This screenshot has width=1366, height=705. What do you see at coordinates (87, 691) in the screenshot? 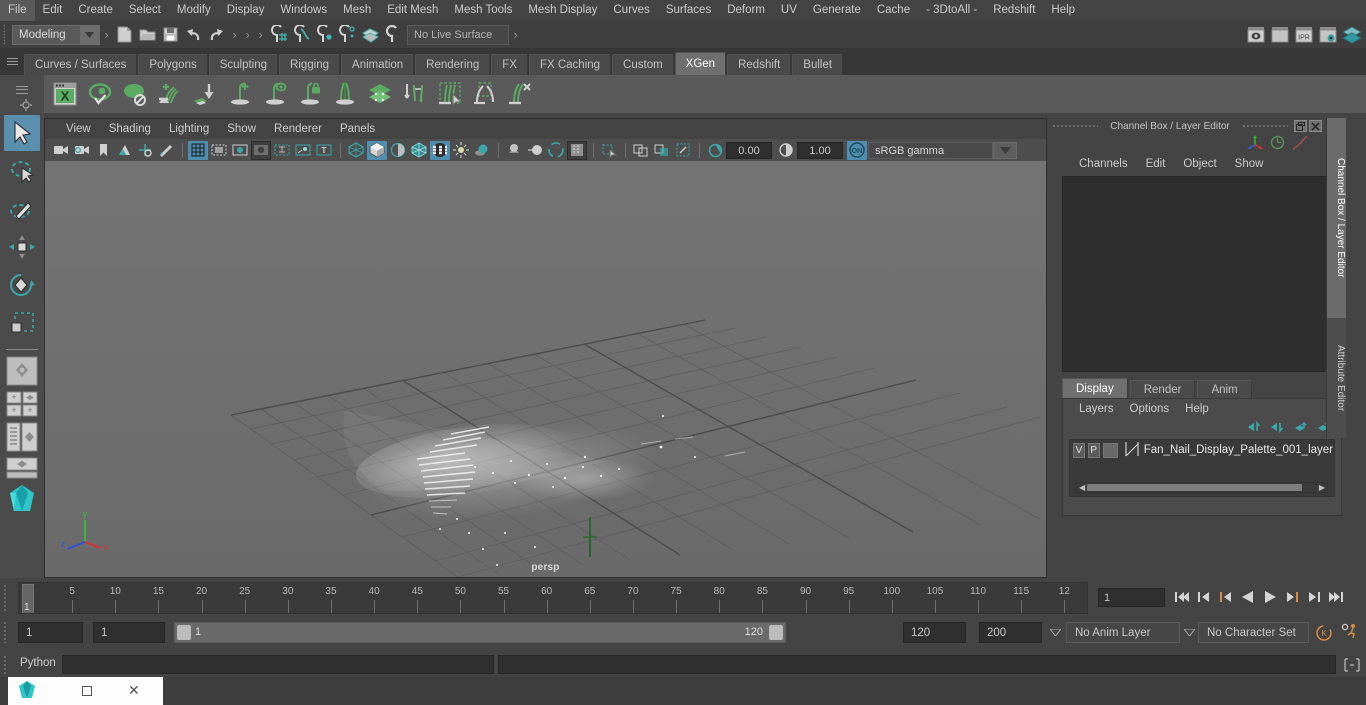
I see `restore-icon` at bounding box center [87, 691].